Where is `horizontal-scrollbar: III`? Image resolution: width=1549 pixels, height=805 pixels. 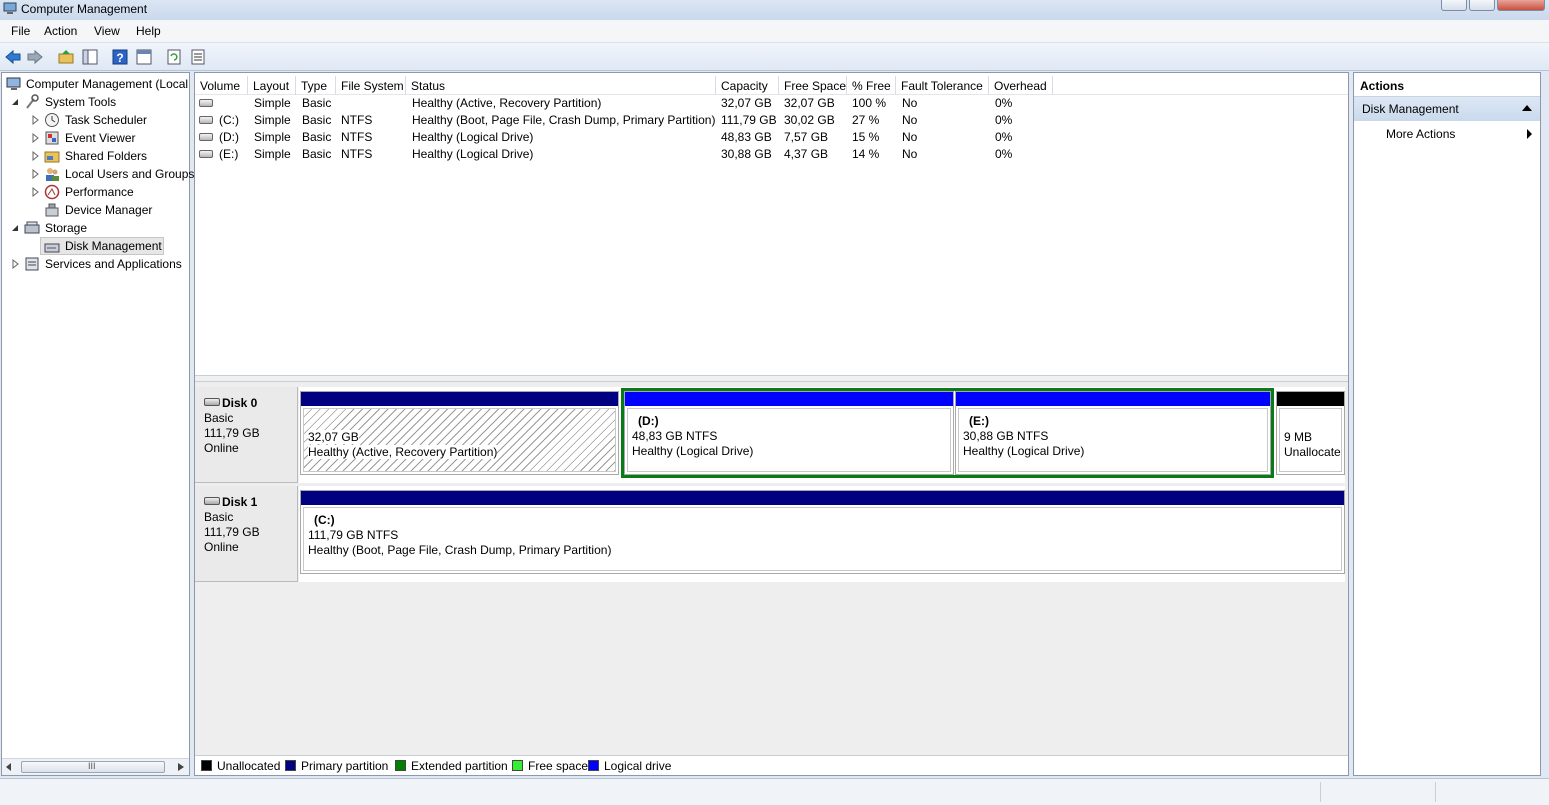
horizontal-scrollbar: III is located at coordinates (95, 766).